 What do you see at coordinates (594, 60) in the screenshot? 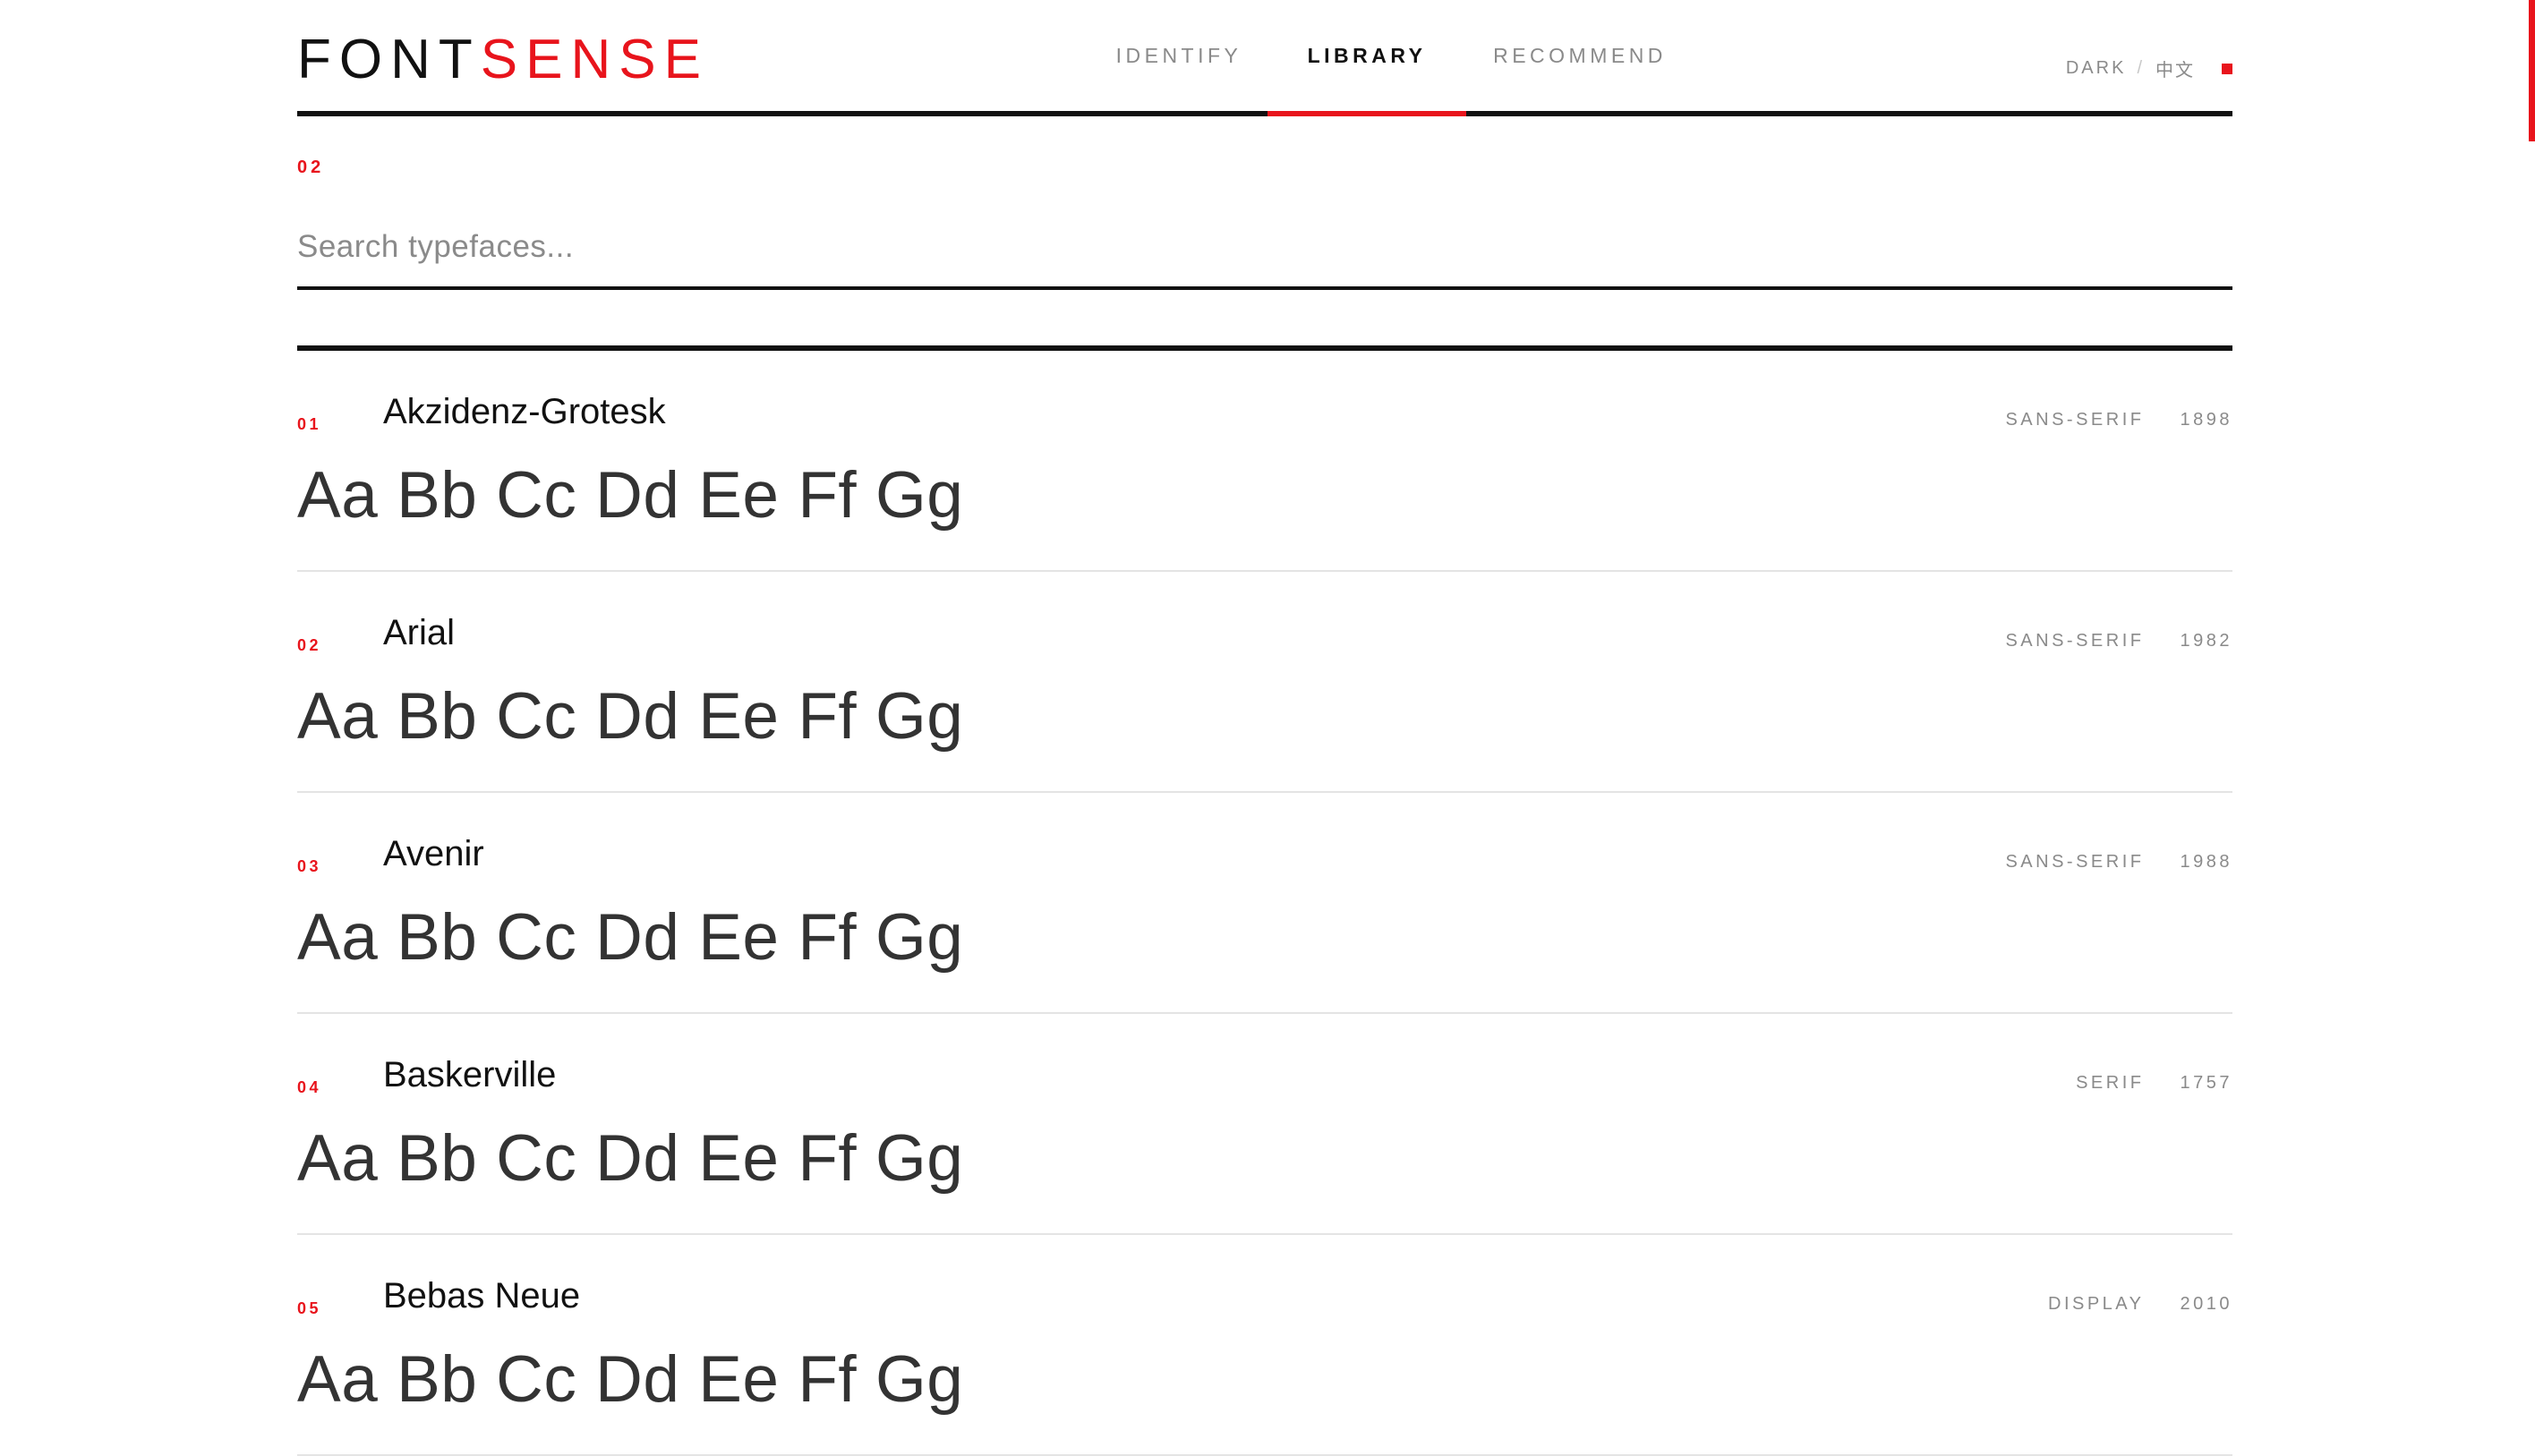
I see `logo-part-sense: SENSE` at bounding box center [594, 60].